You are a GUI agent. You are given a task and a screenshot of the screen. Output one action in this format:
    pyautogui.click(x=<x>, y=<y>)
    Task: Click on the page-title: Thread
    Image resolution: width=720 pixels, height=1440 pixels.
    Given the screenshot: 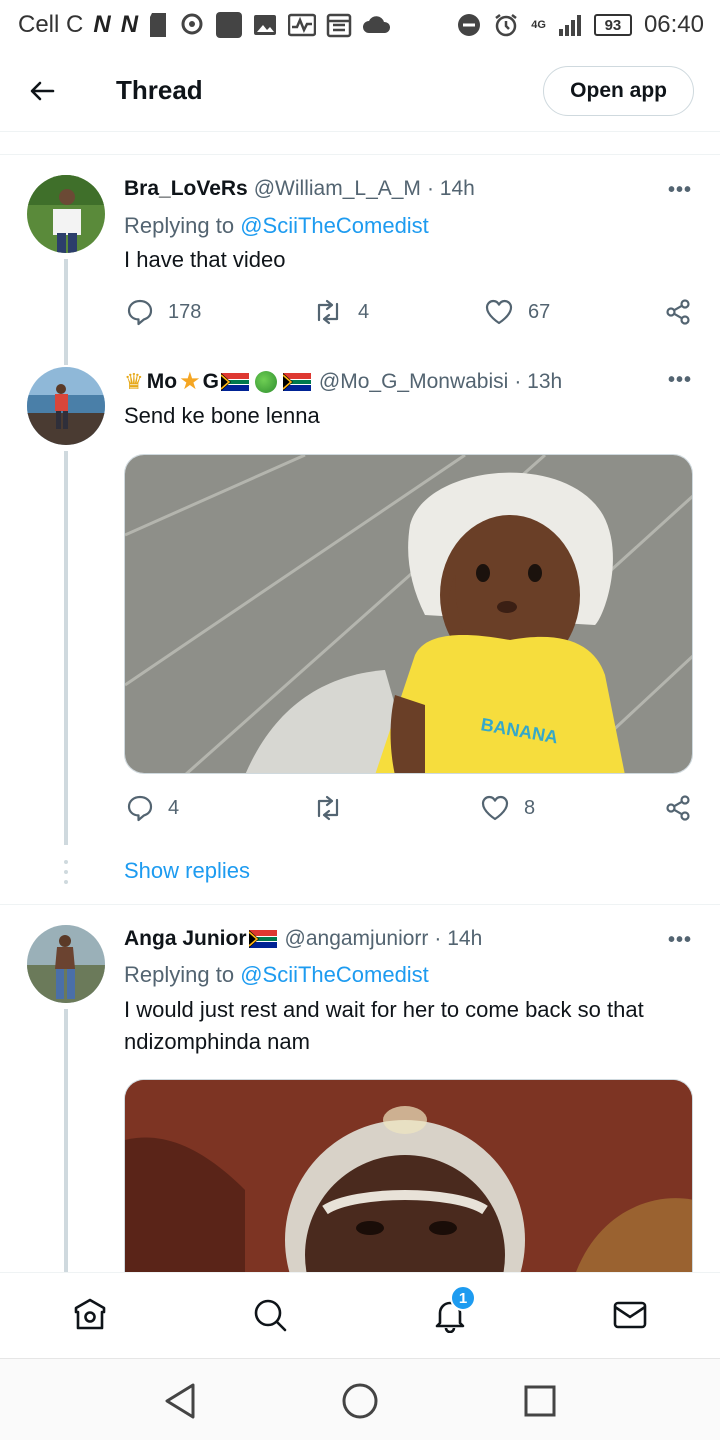 What is the action you would take?
    pyautogui.click(x=159, y=90)
    